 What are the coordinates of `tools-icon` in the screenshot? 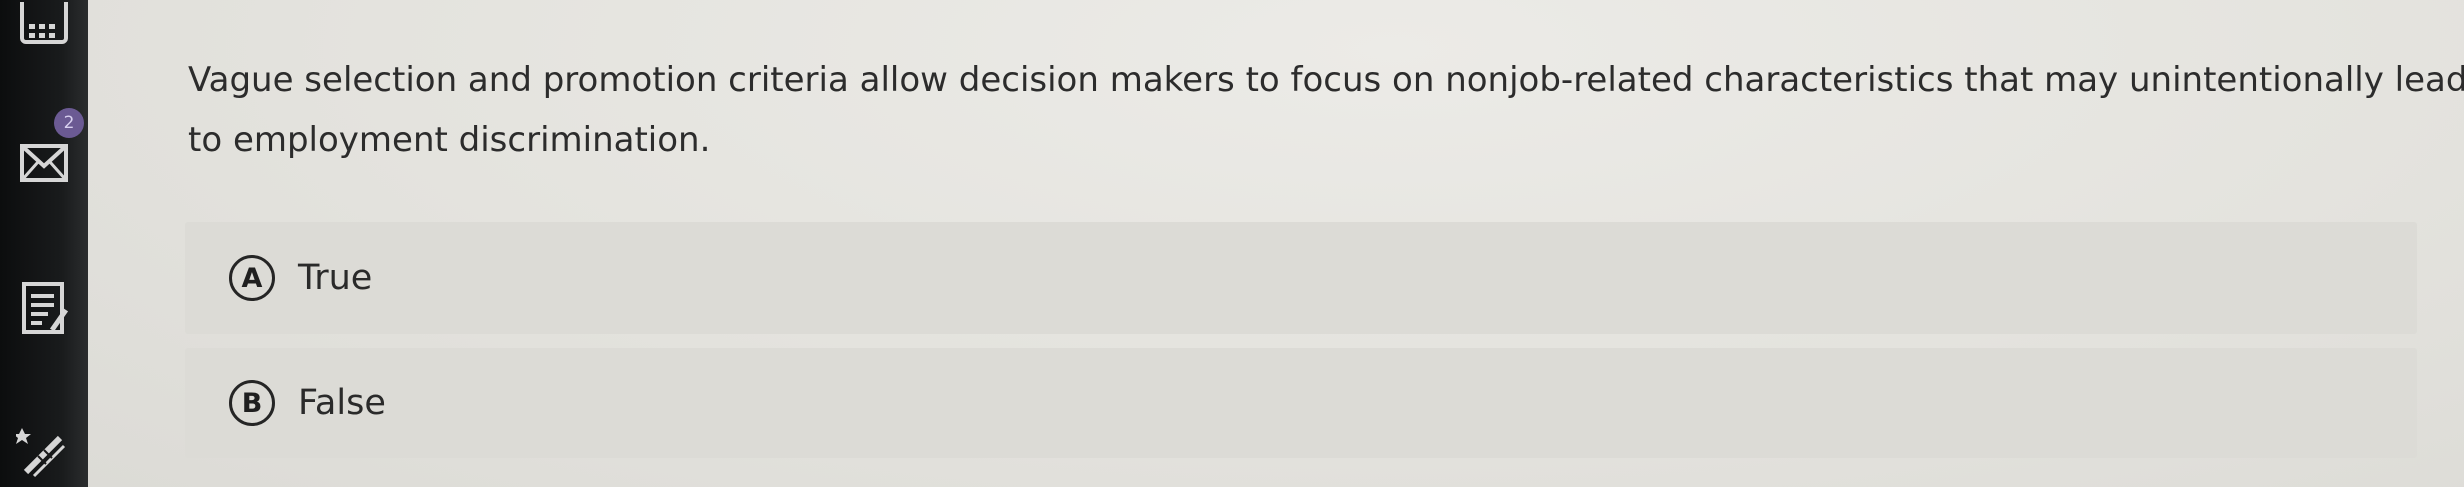 It's located at (45, 449).